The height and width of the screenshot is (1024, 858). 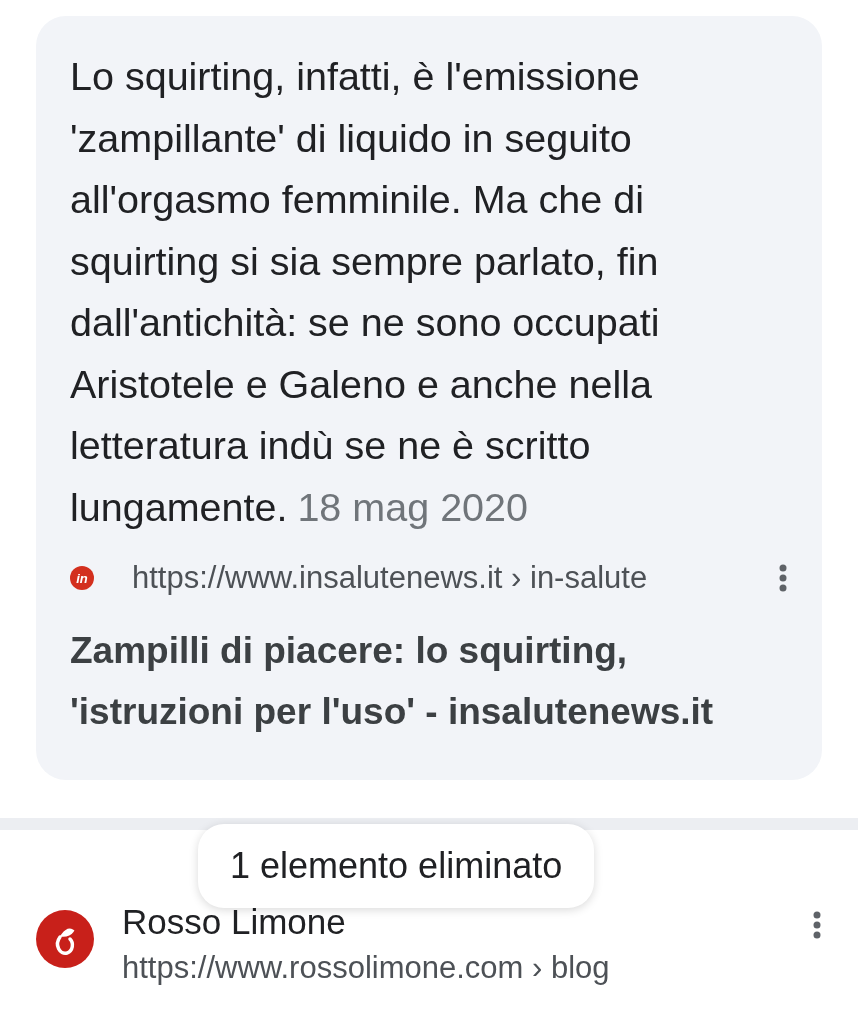 I want to click on deleted-toast: 1 elemento eliminato, so click(x=396, y=866).